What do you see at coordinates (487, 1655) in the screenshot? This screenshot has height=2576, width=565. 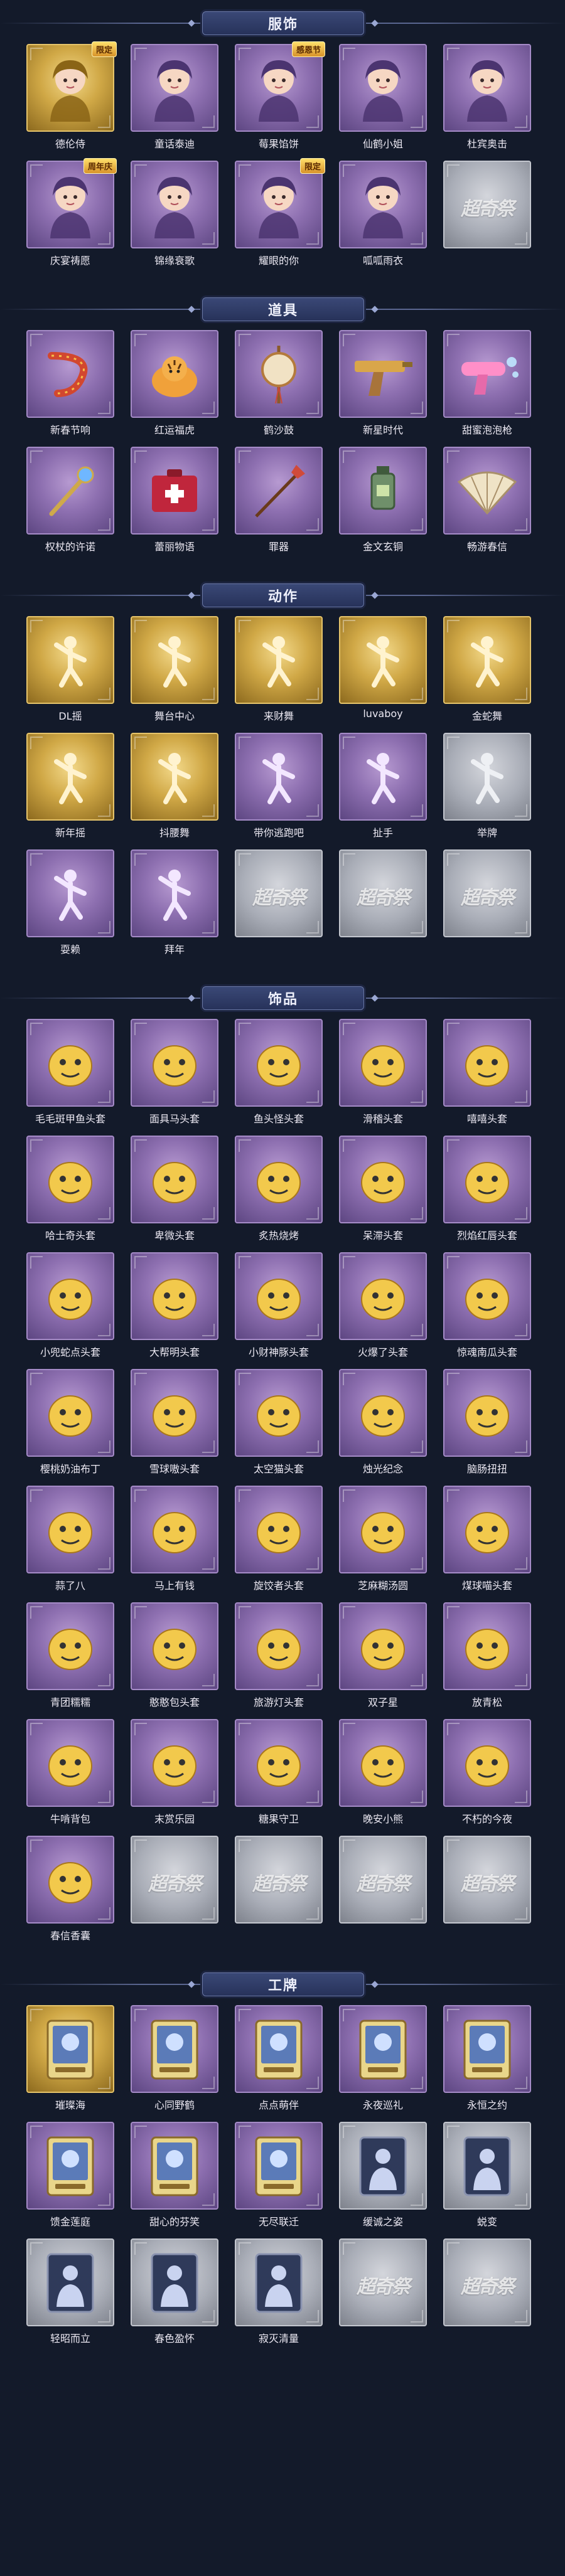 I see `reward-item-card: 放青松` at bounding box center [487, 1655].